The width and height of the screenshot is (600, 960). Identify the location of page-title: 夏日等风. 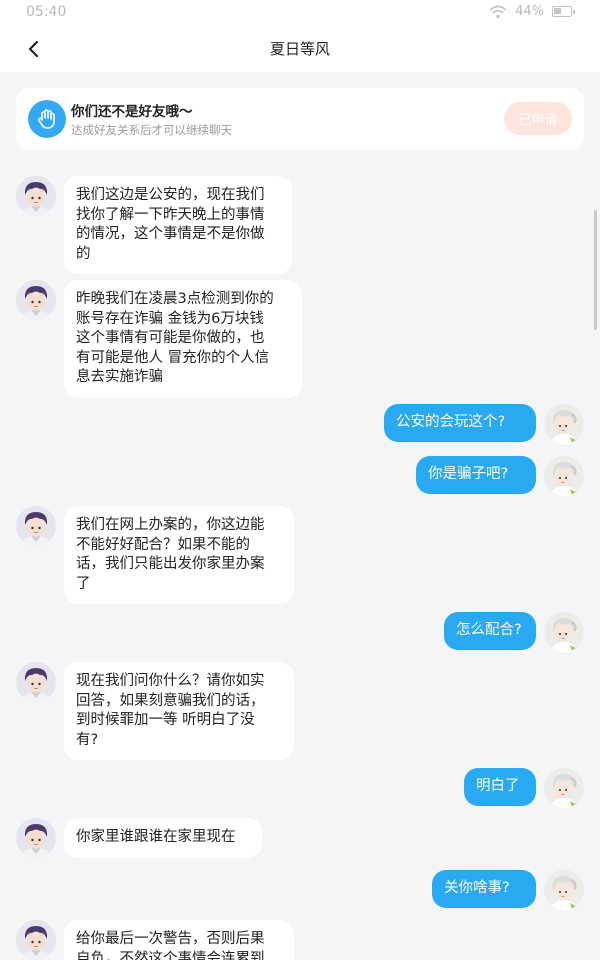
(299, 49).